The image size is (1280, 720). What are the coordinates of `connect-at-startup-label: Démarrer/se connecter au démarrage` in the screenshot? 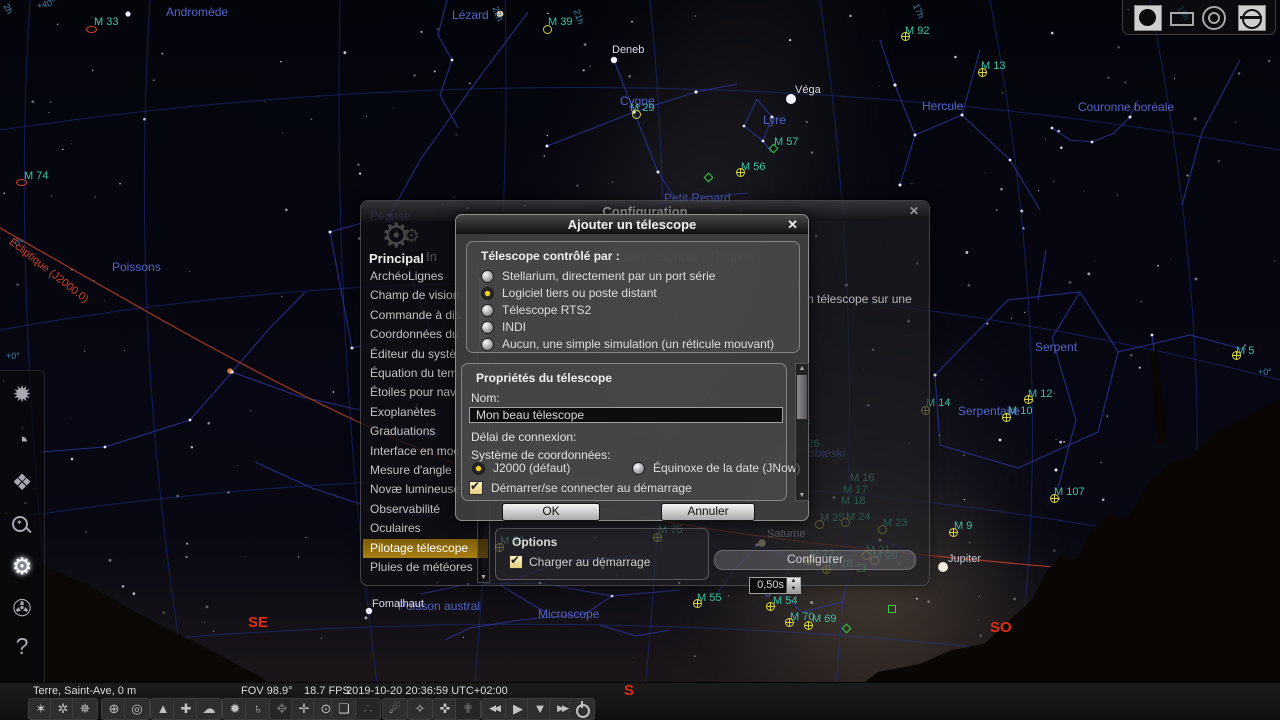 It's located at (591, 488).